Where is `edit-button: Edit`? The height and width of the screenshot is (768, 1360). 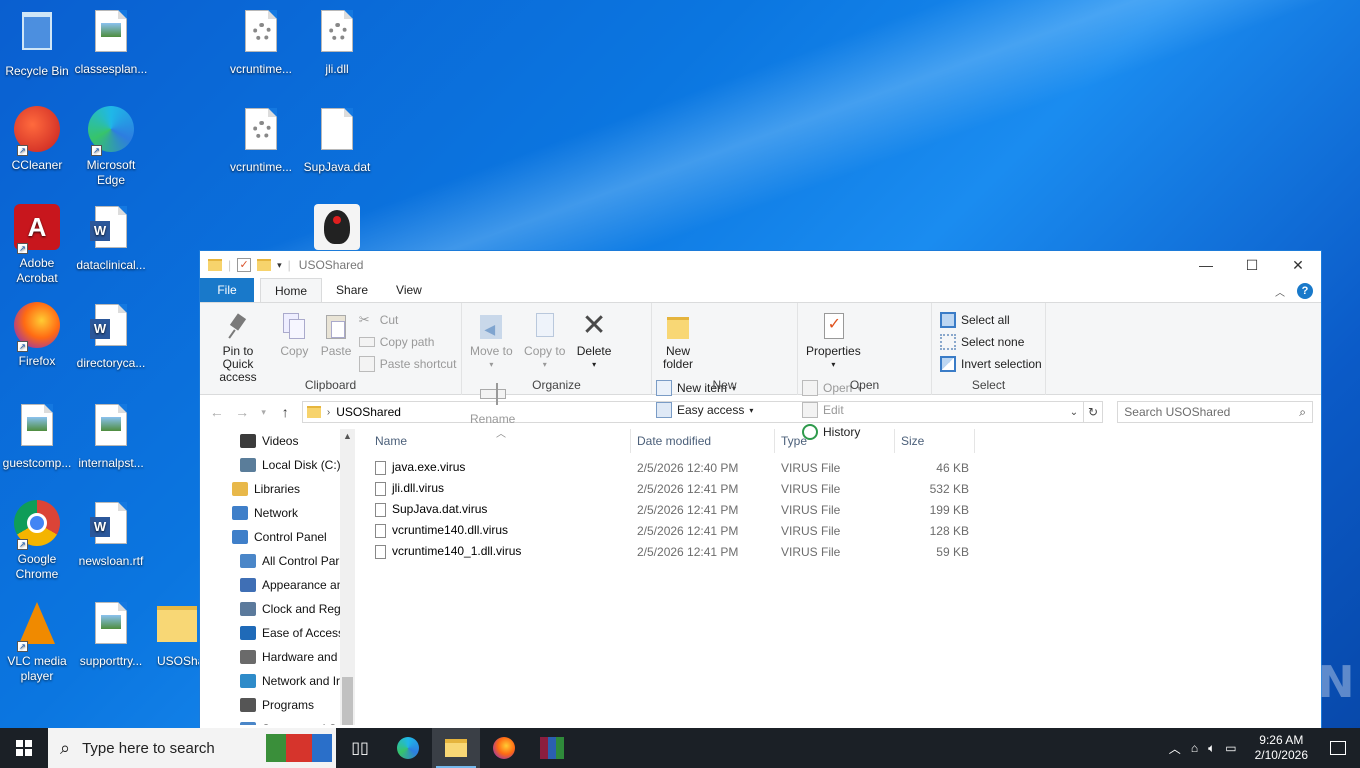 edit-button: Edit is located at coordinates (831, 410).